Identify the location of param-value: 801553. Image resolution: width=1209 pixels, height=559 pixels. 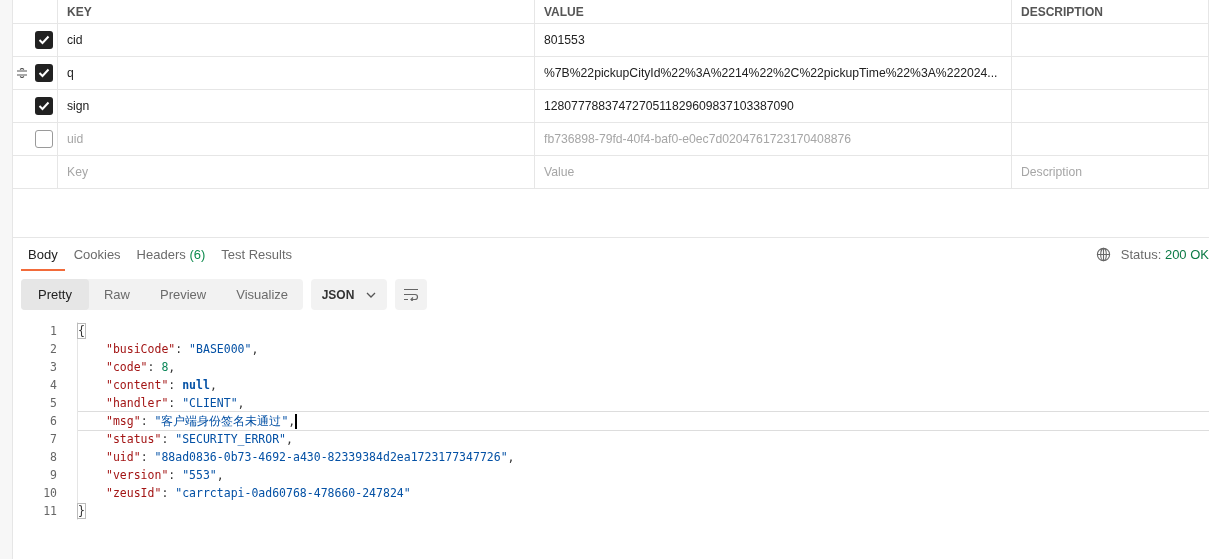
(564, 40).